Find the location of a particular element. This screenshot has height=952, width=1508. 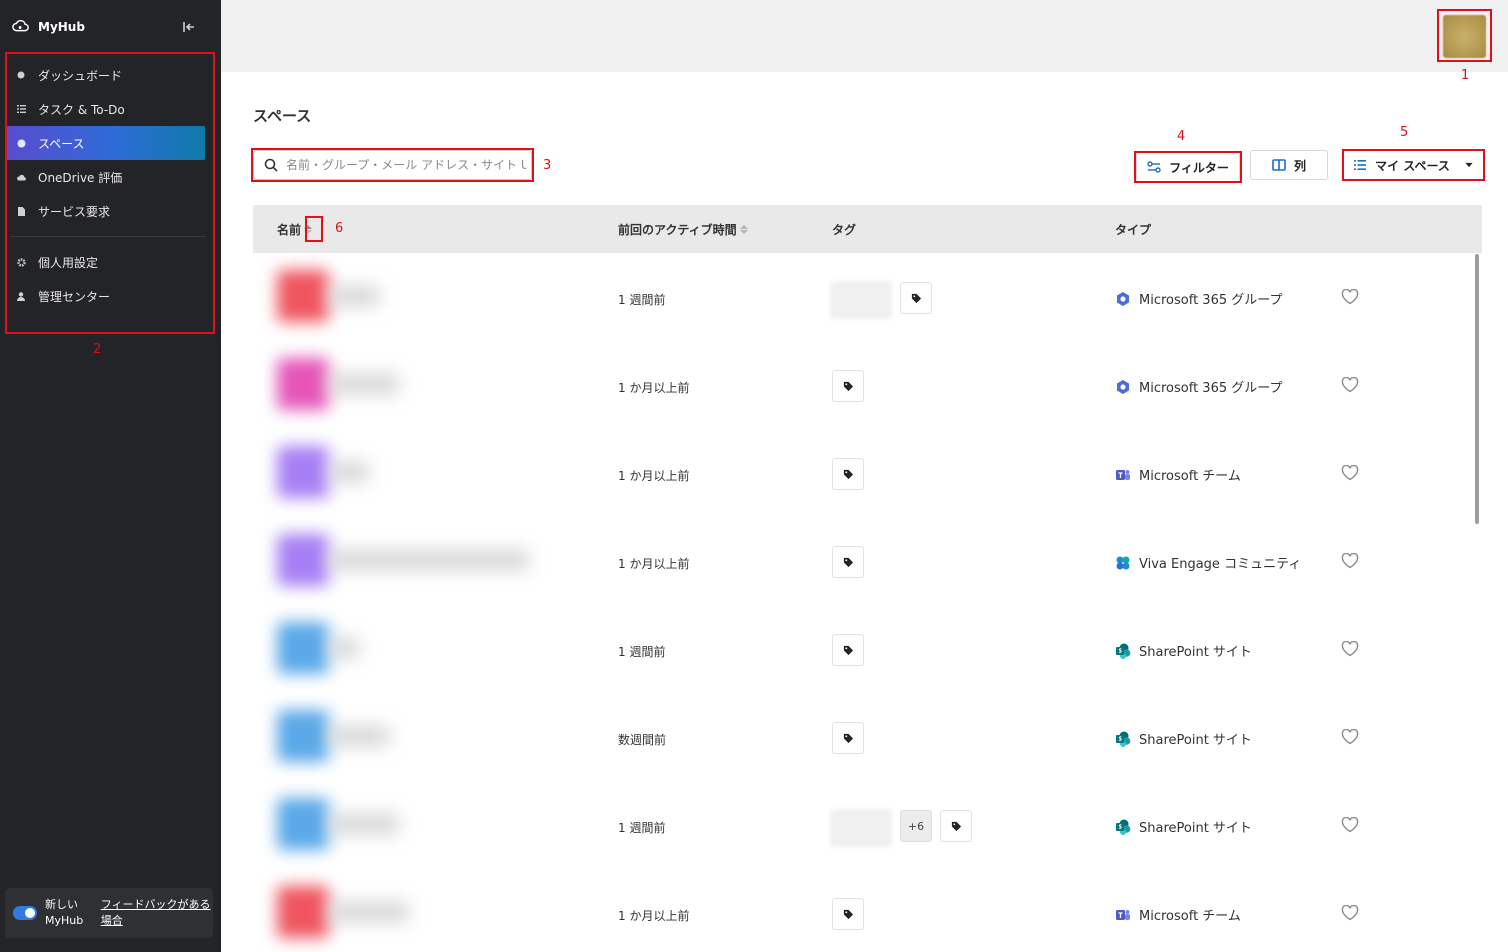

view-select-dropdown: マイ スペース is located at coordinates (1413, 165).